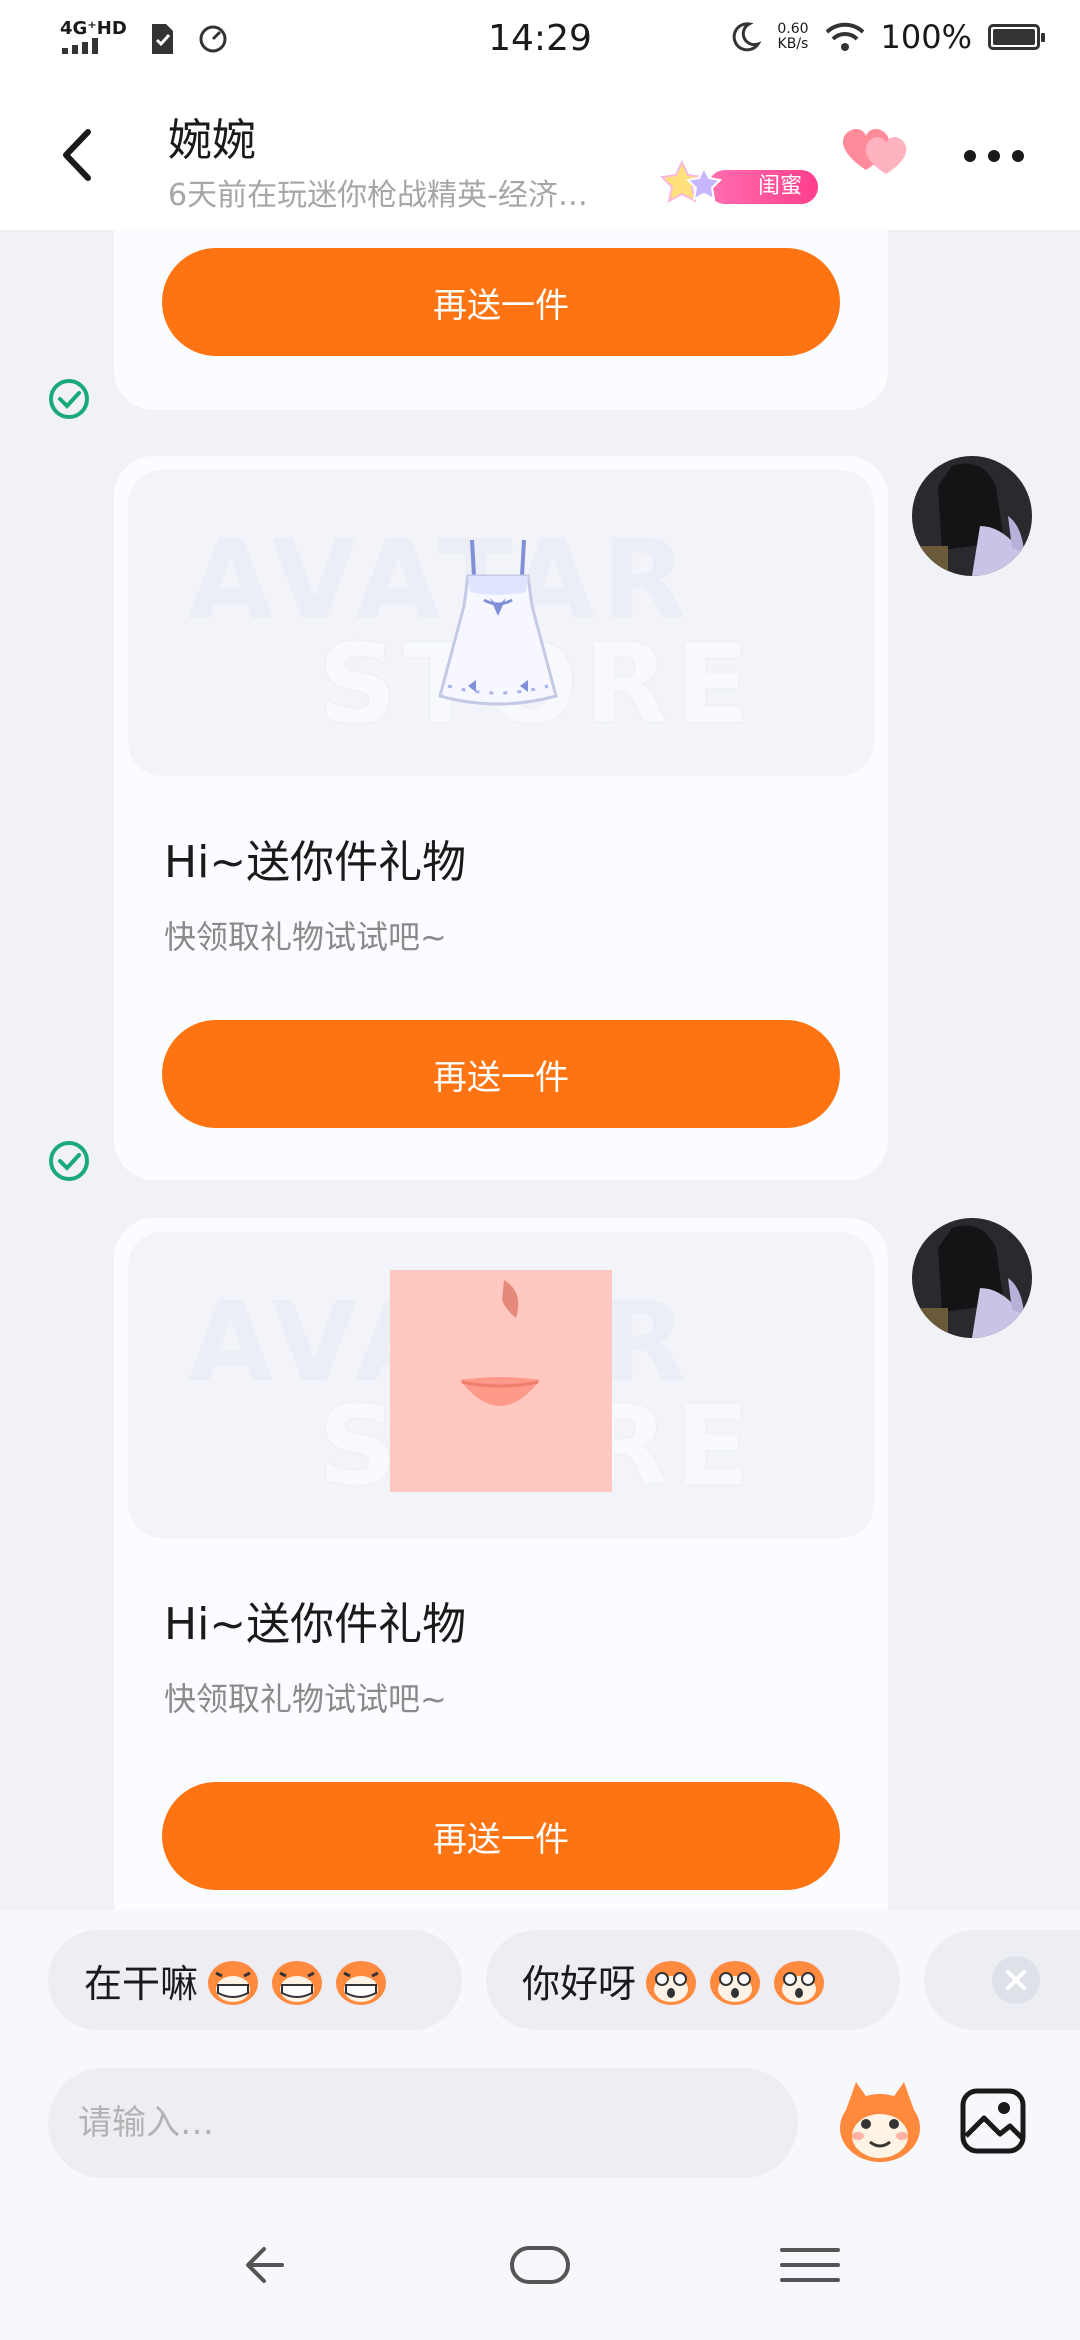  Describe the element at coordinates (810, 2265) in the screenshot. I see `nav-menu-icon` at that location.